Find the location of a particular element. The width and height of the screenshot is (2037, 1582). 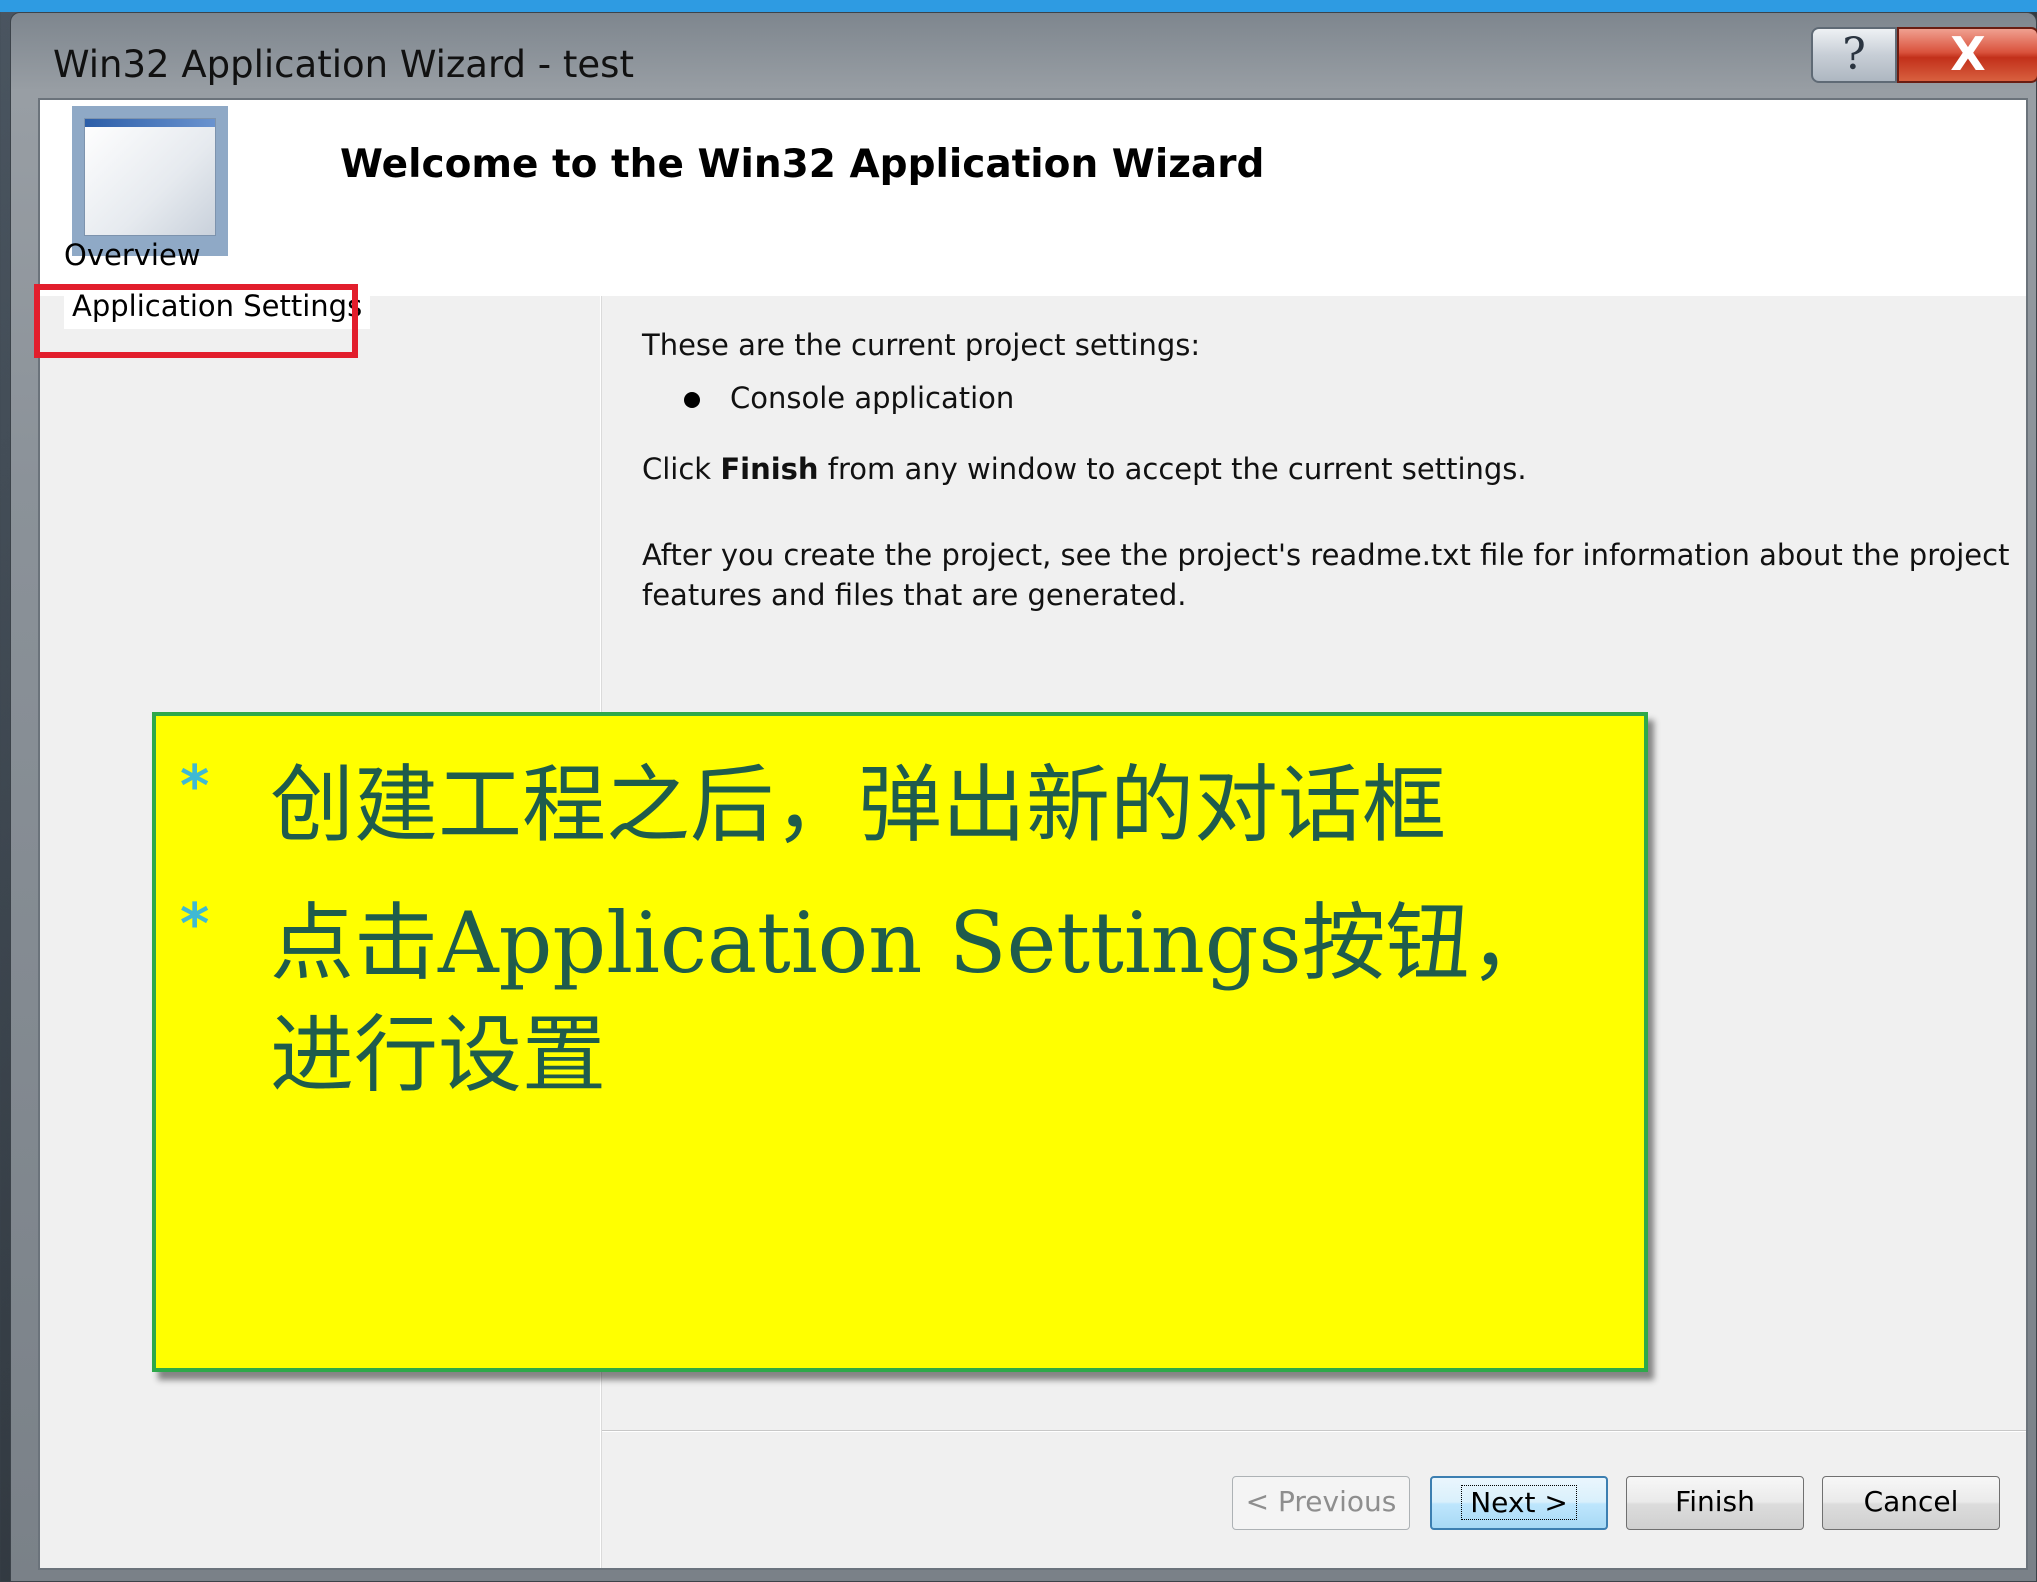

settings-item: Console application is located at coordinates (872, 398).